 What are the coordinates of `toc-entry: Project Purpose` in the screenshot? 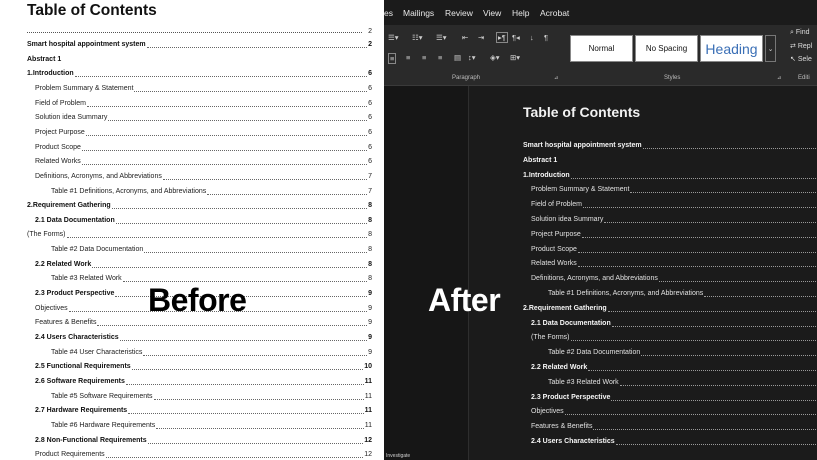 It's located at (674, 235).